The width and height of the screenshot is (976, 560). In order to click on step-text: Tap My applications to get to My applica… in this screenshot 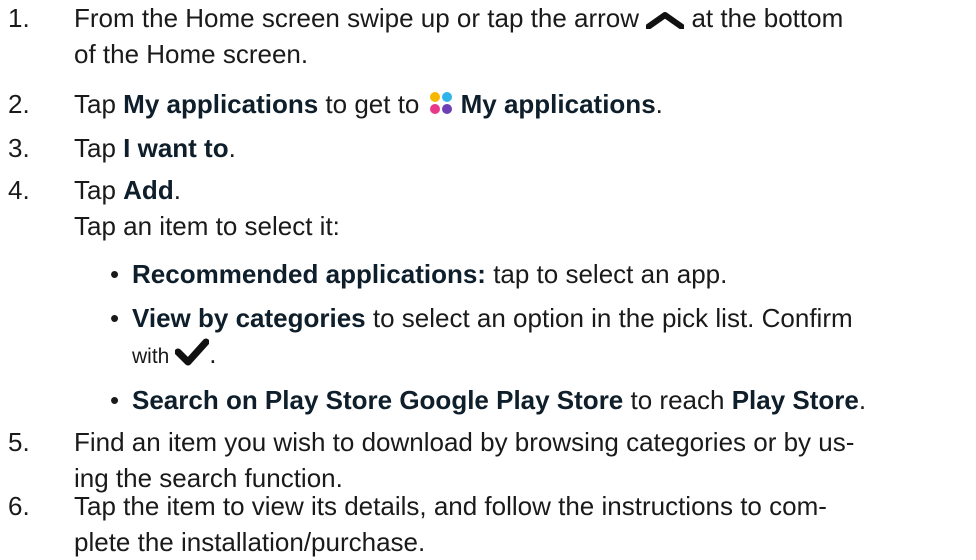, I will do `click(368, 105)`.